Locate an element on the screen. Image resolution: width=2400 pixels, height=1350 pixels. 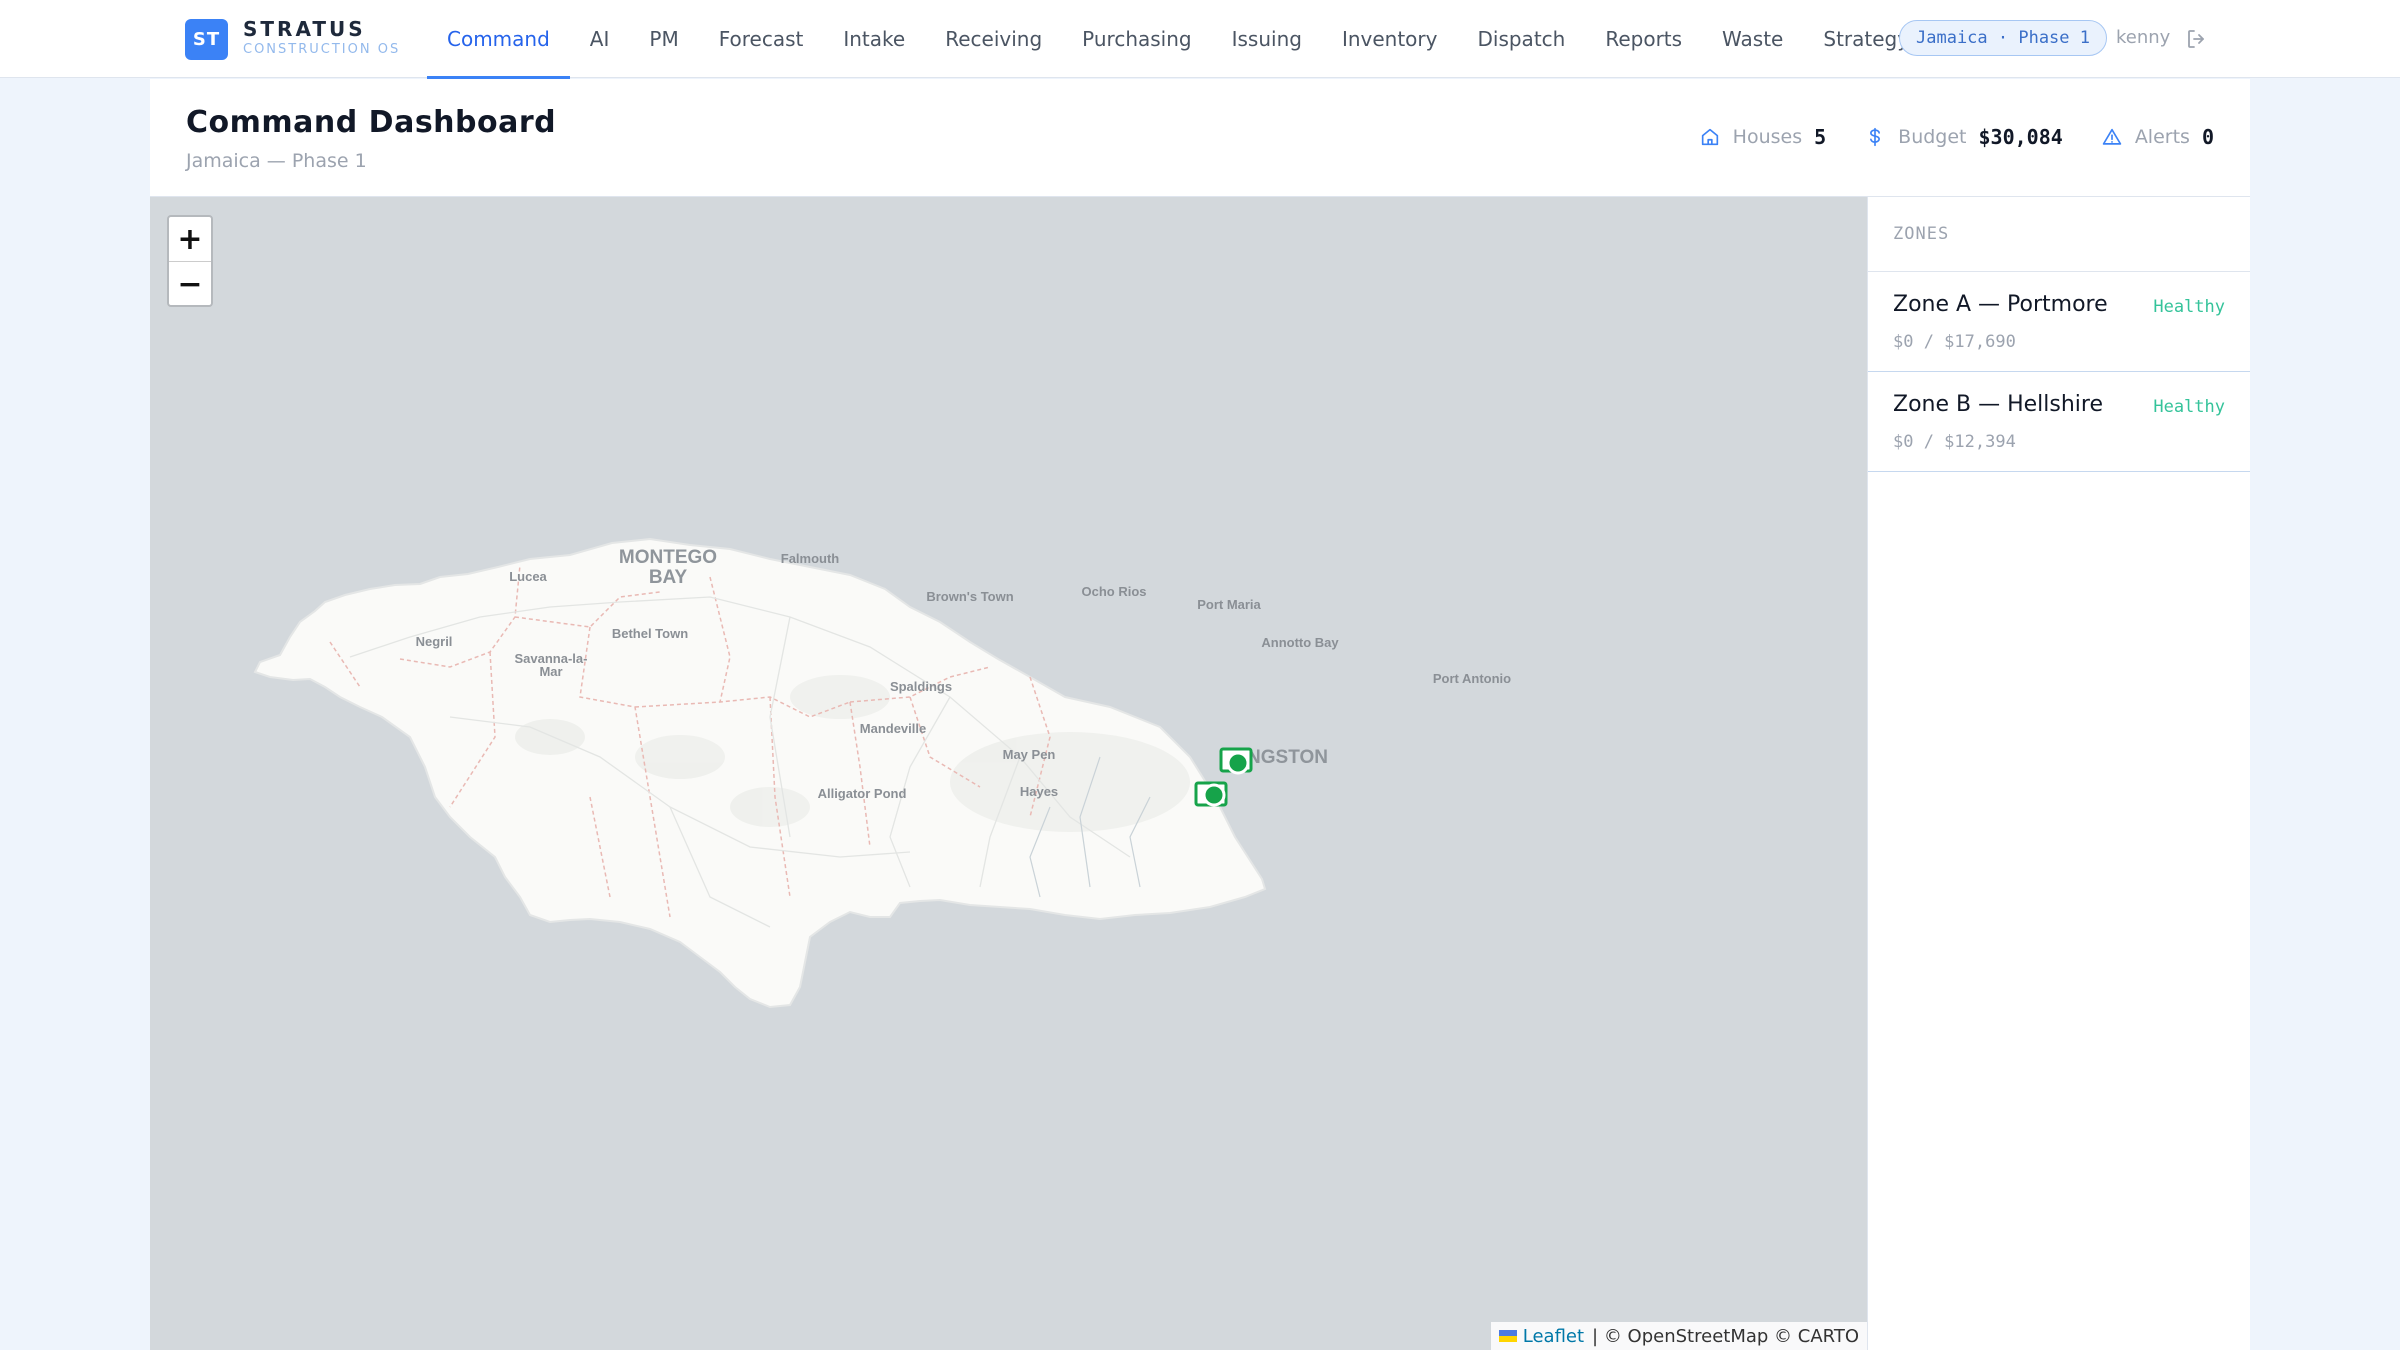
label-alligator-pond: Alligator Pond is located at coordinates (862, 793).